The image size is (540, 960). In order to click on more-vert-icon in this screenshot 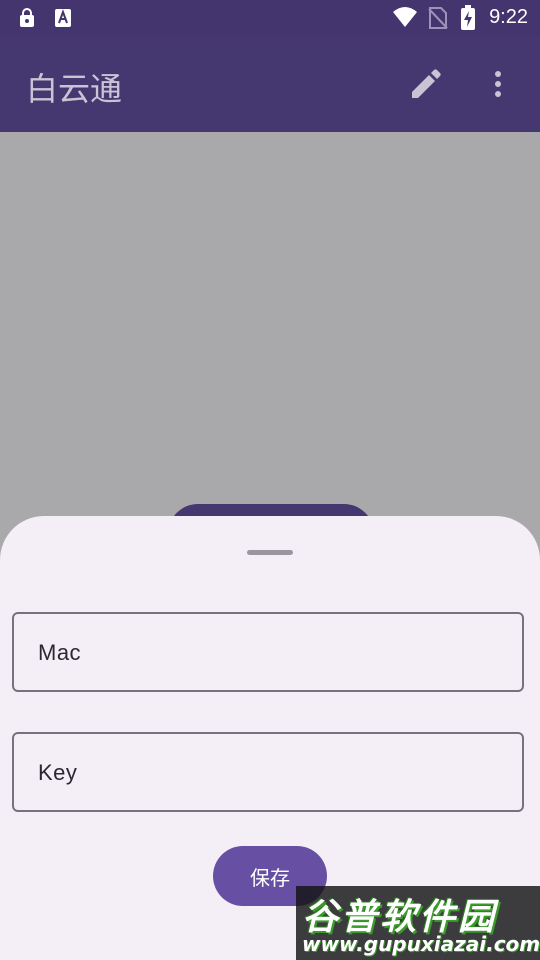, I will do `click(498, 84)`.